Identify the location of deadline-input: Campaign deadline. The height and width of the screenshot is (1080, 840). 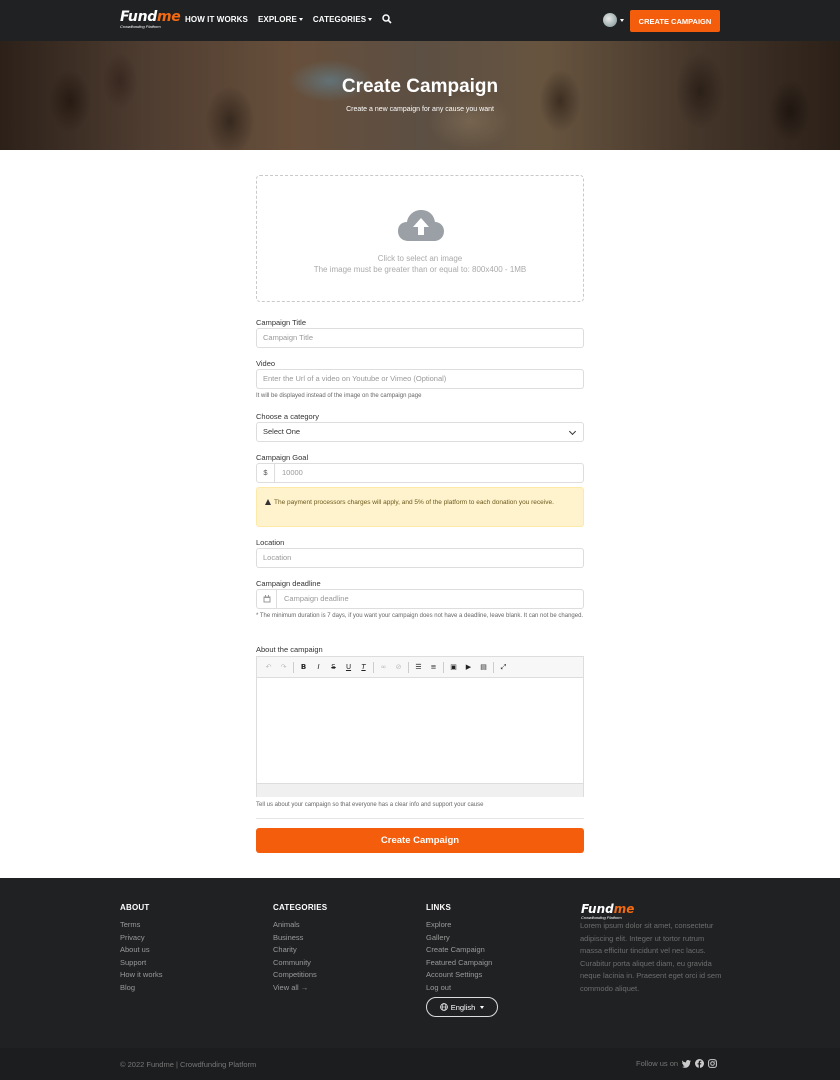
(316, 599).